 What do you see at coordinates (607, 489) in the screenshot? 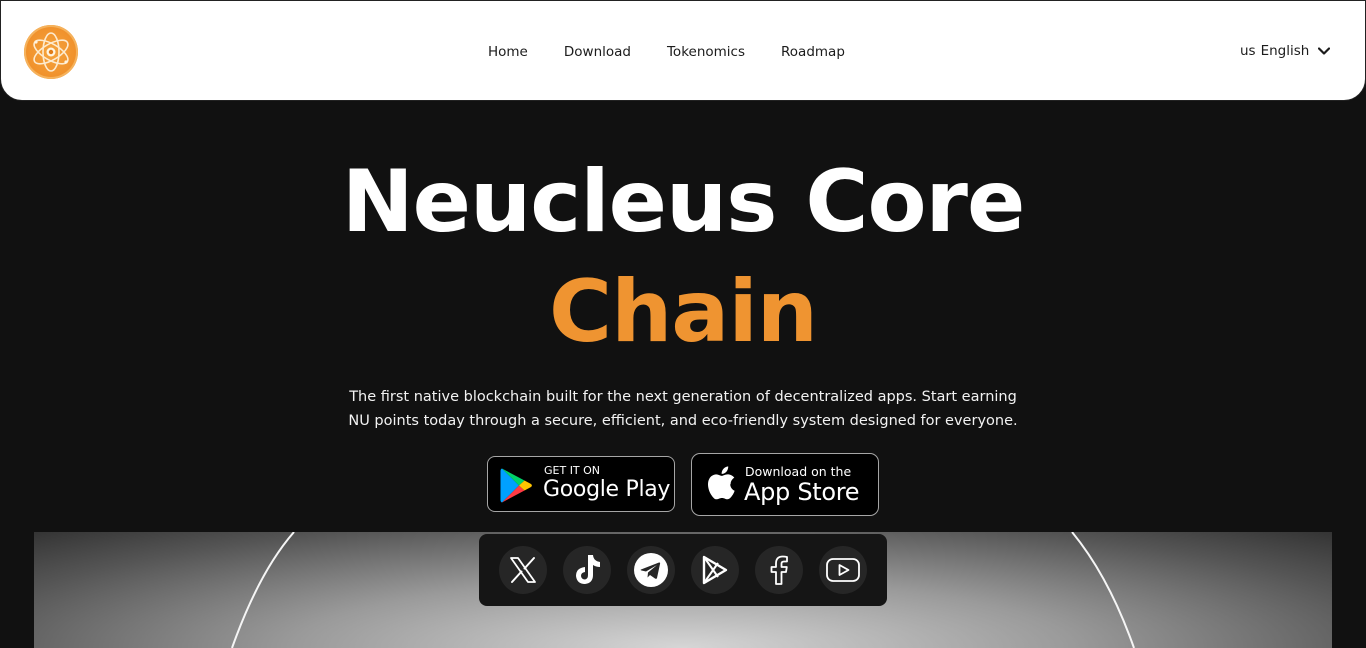
I see `google-play-big-text: Google Play` at bounding box center [607, 489].